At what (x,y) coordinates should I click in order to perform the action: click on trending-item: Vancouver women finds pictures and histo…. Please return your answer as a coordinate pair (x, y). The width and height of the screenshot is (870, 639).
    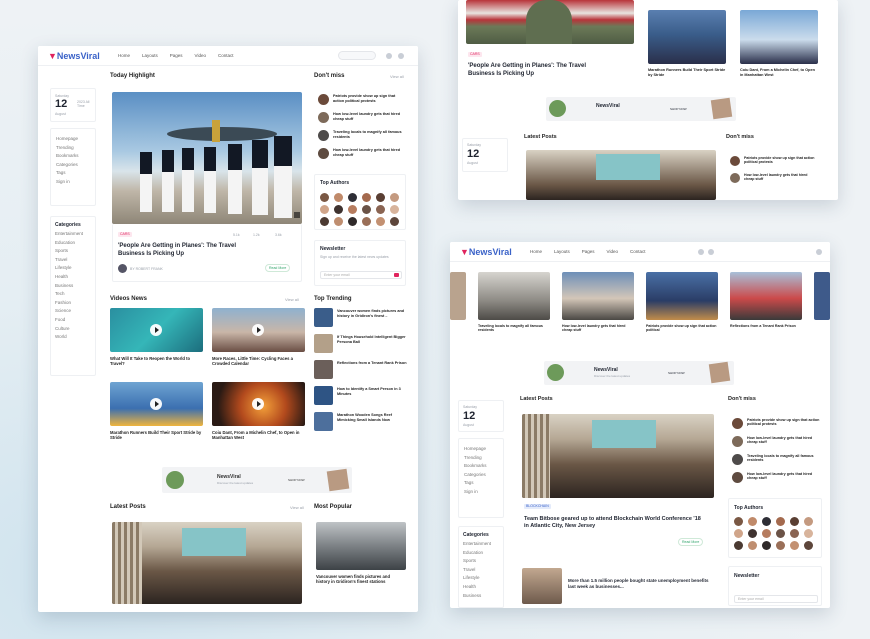
    Looking at the image, I should click on (372, 313).